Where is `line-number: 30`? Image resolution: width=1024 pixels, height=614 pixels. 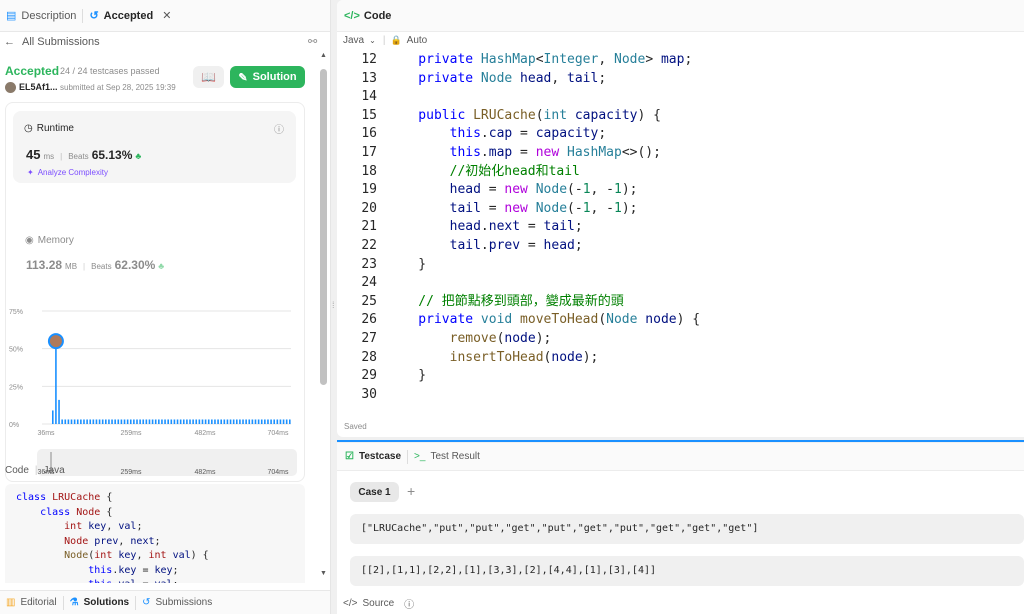
line-number: 30 is located at coordinates (369, 394).